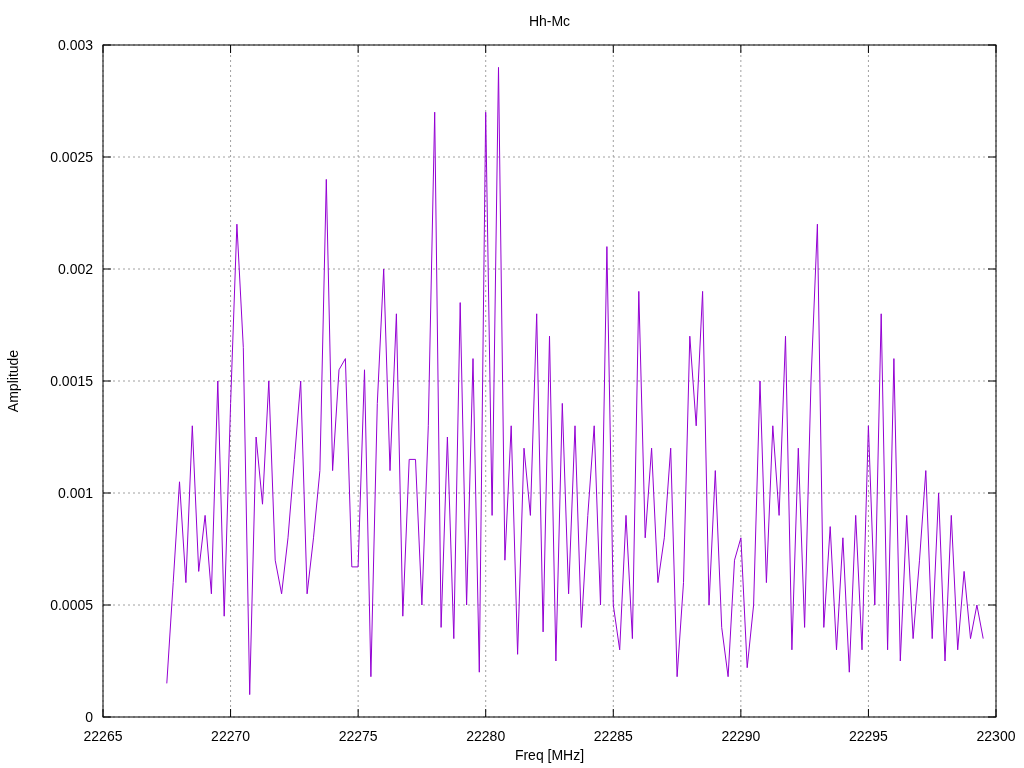 The height and width of the screenshot is (768, 1024). I want to click on y-tick-label: 0.001, so click(75, 493).